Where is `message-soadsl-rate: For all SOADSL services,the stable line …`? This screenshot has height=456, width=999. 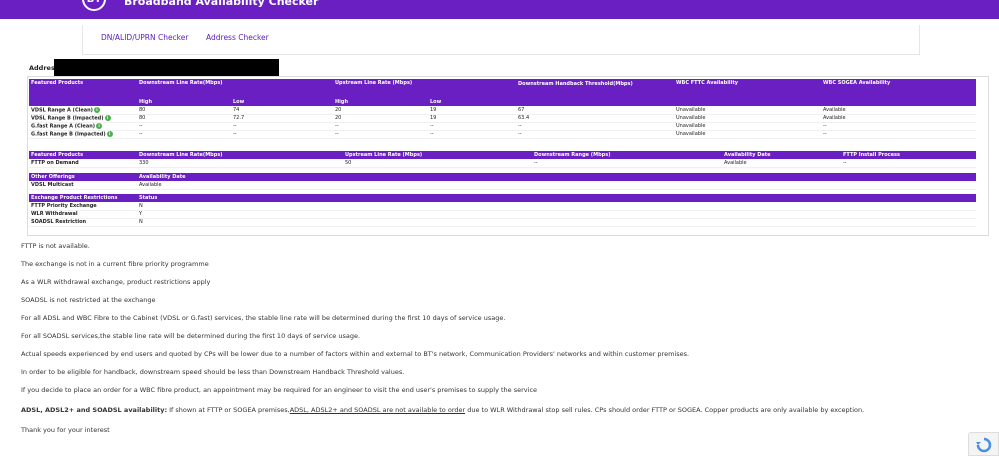 message-soadsl-rate: For all SOADSL services,the stable line … is located at coordinates (191, 336).